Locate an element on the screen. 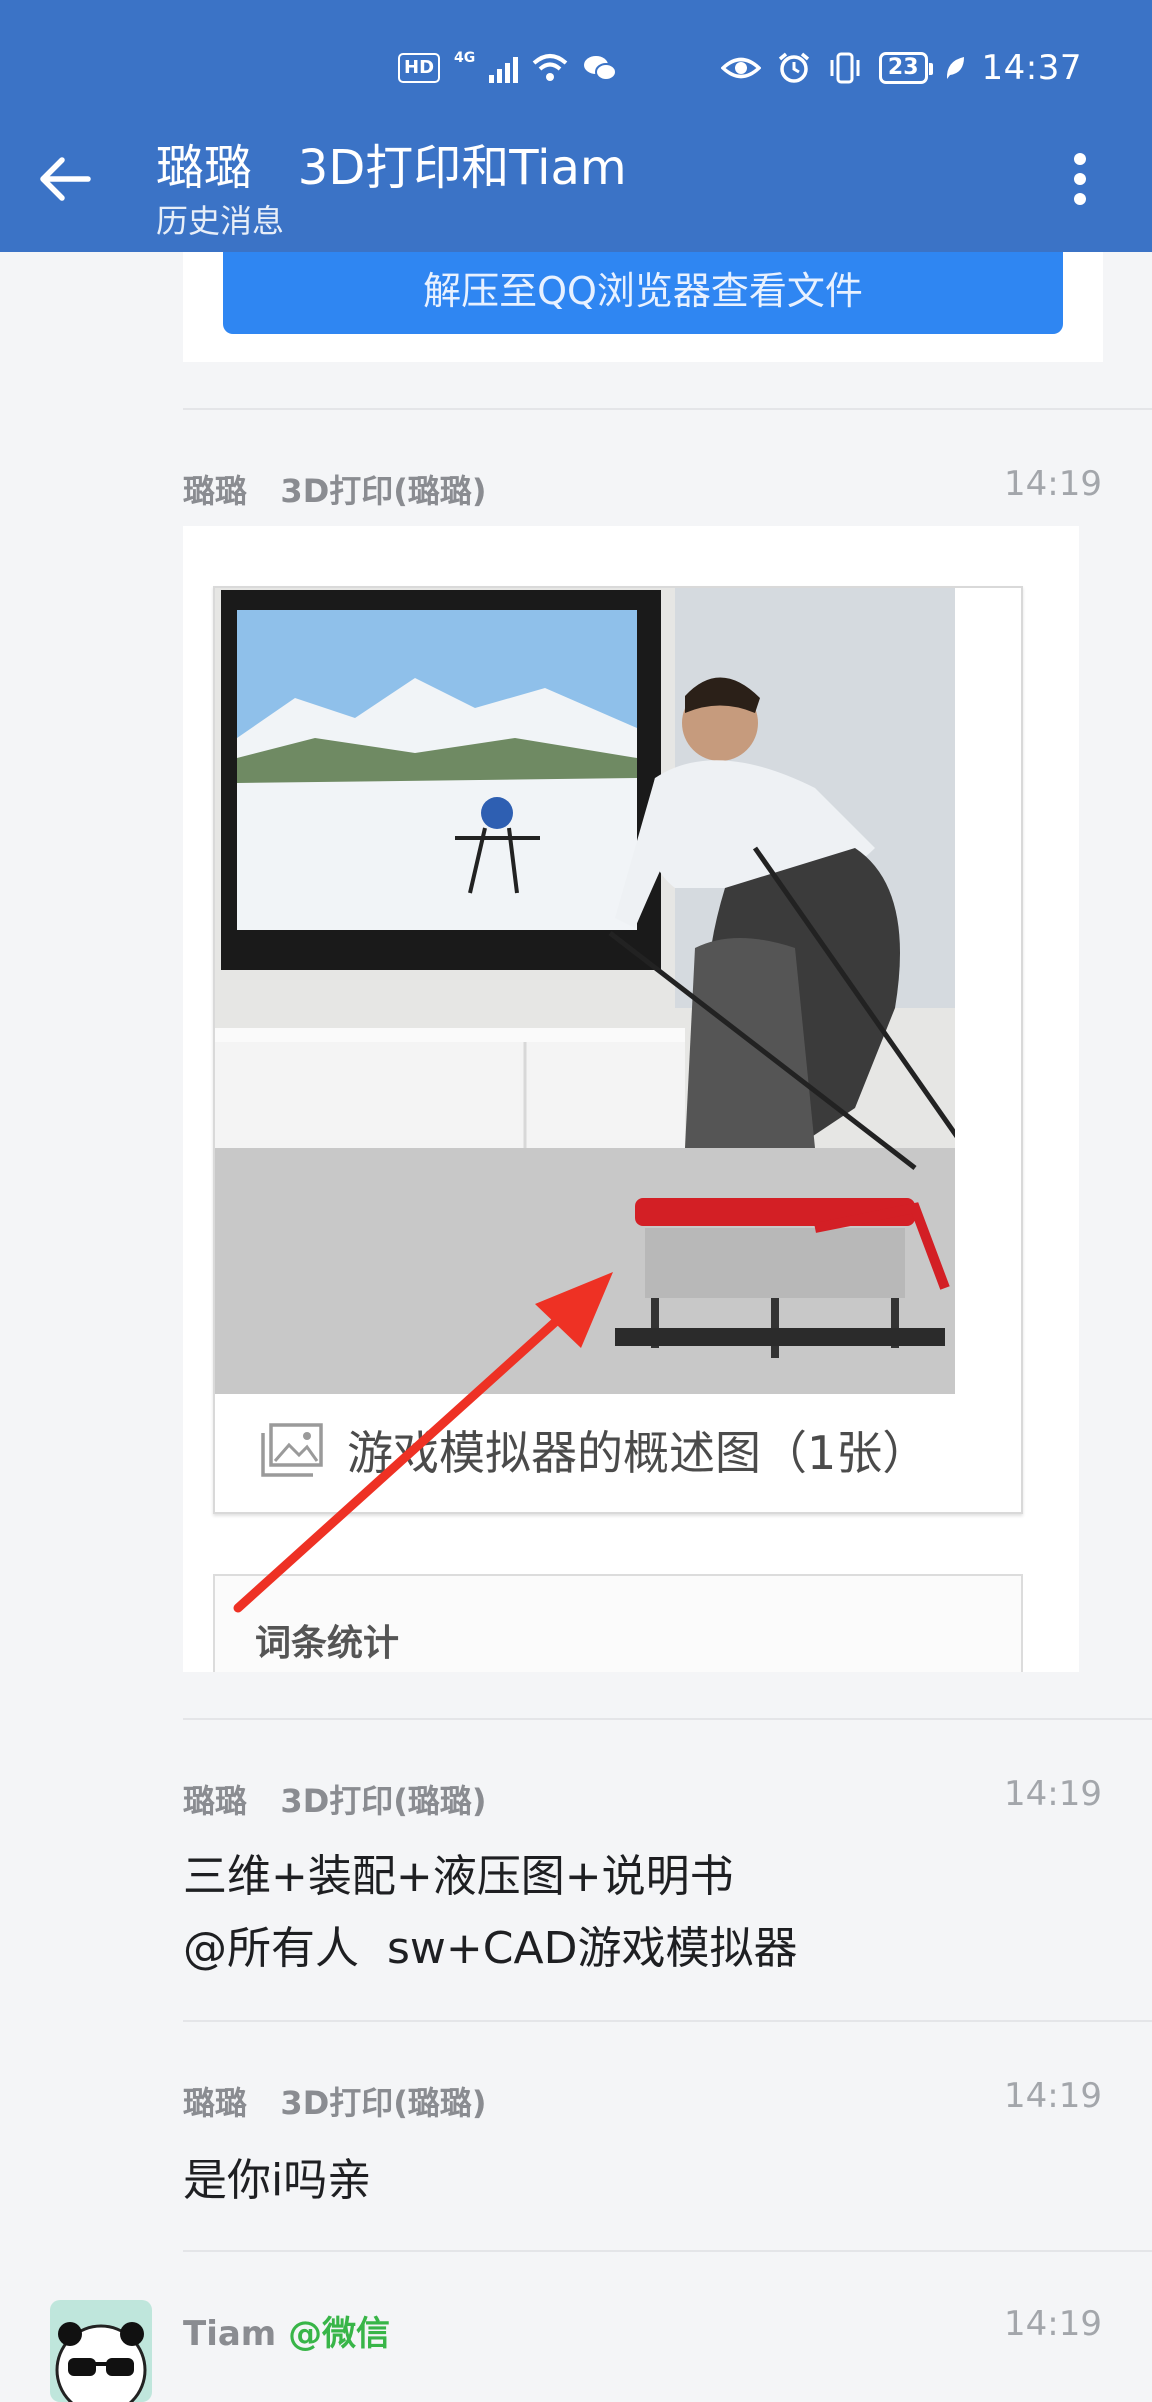  wifi-icon is located at coordinates (550, 67).